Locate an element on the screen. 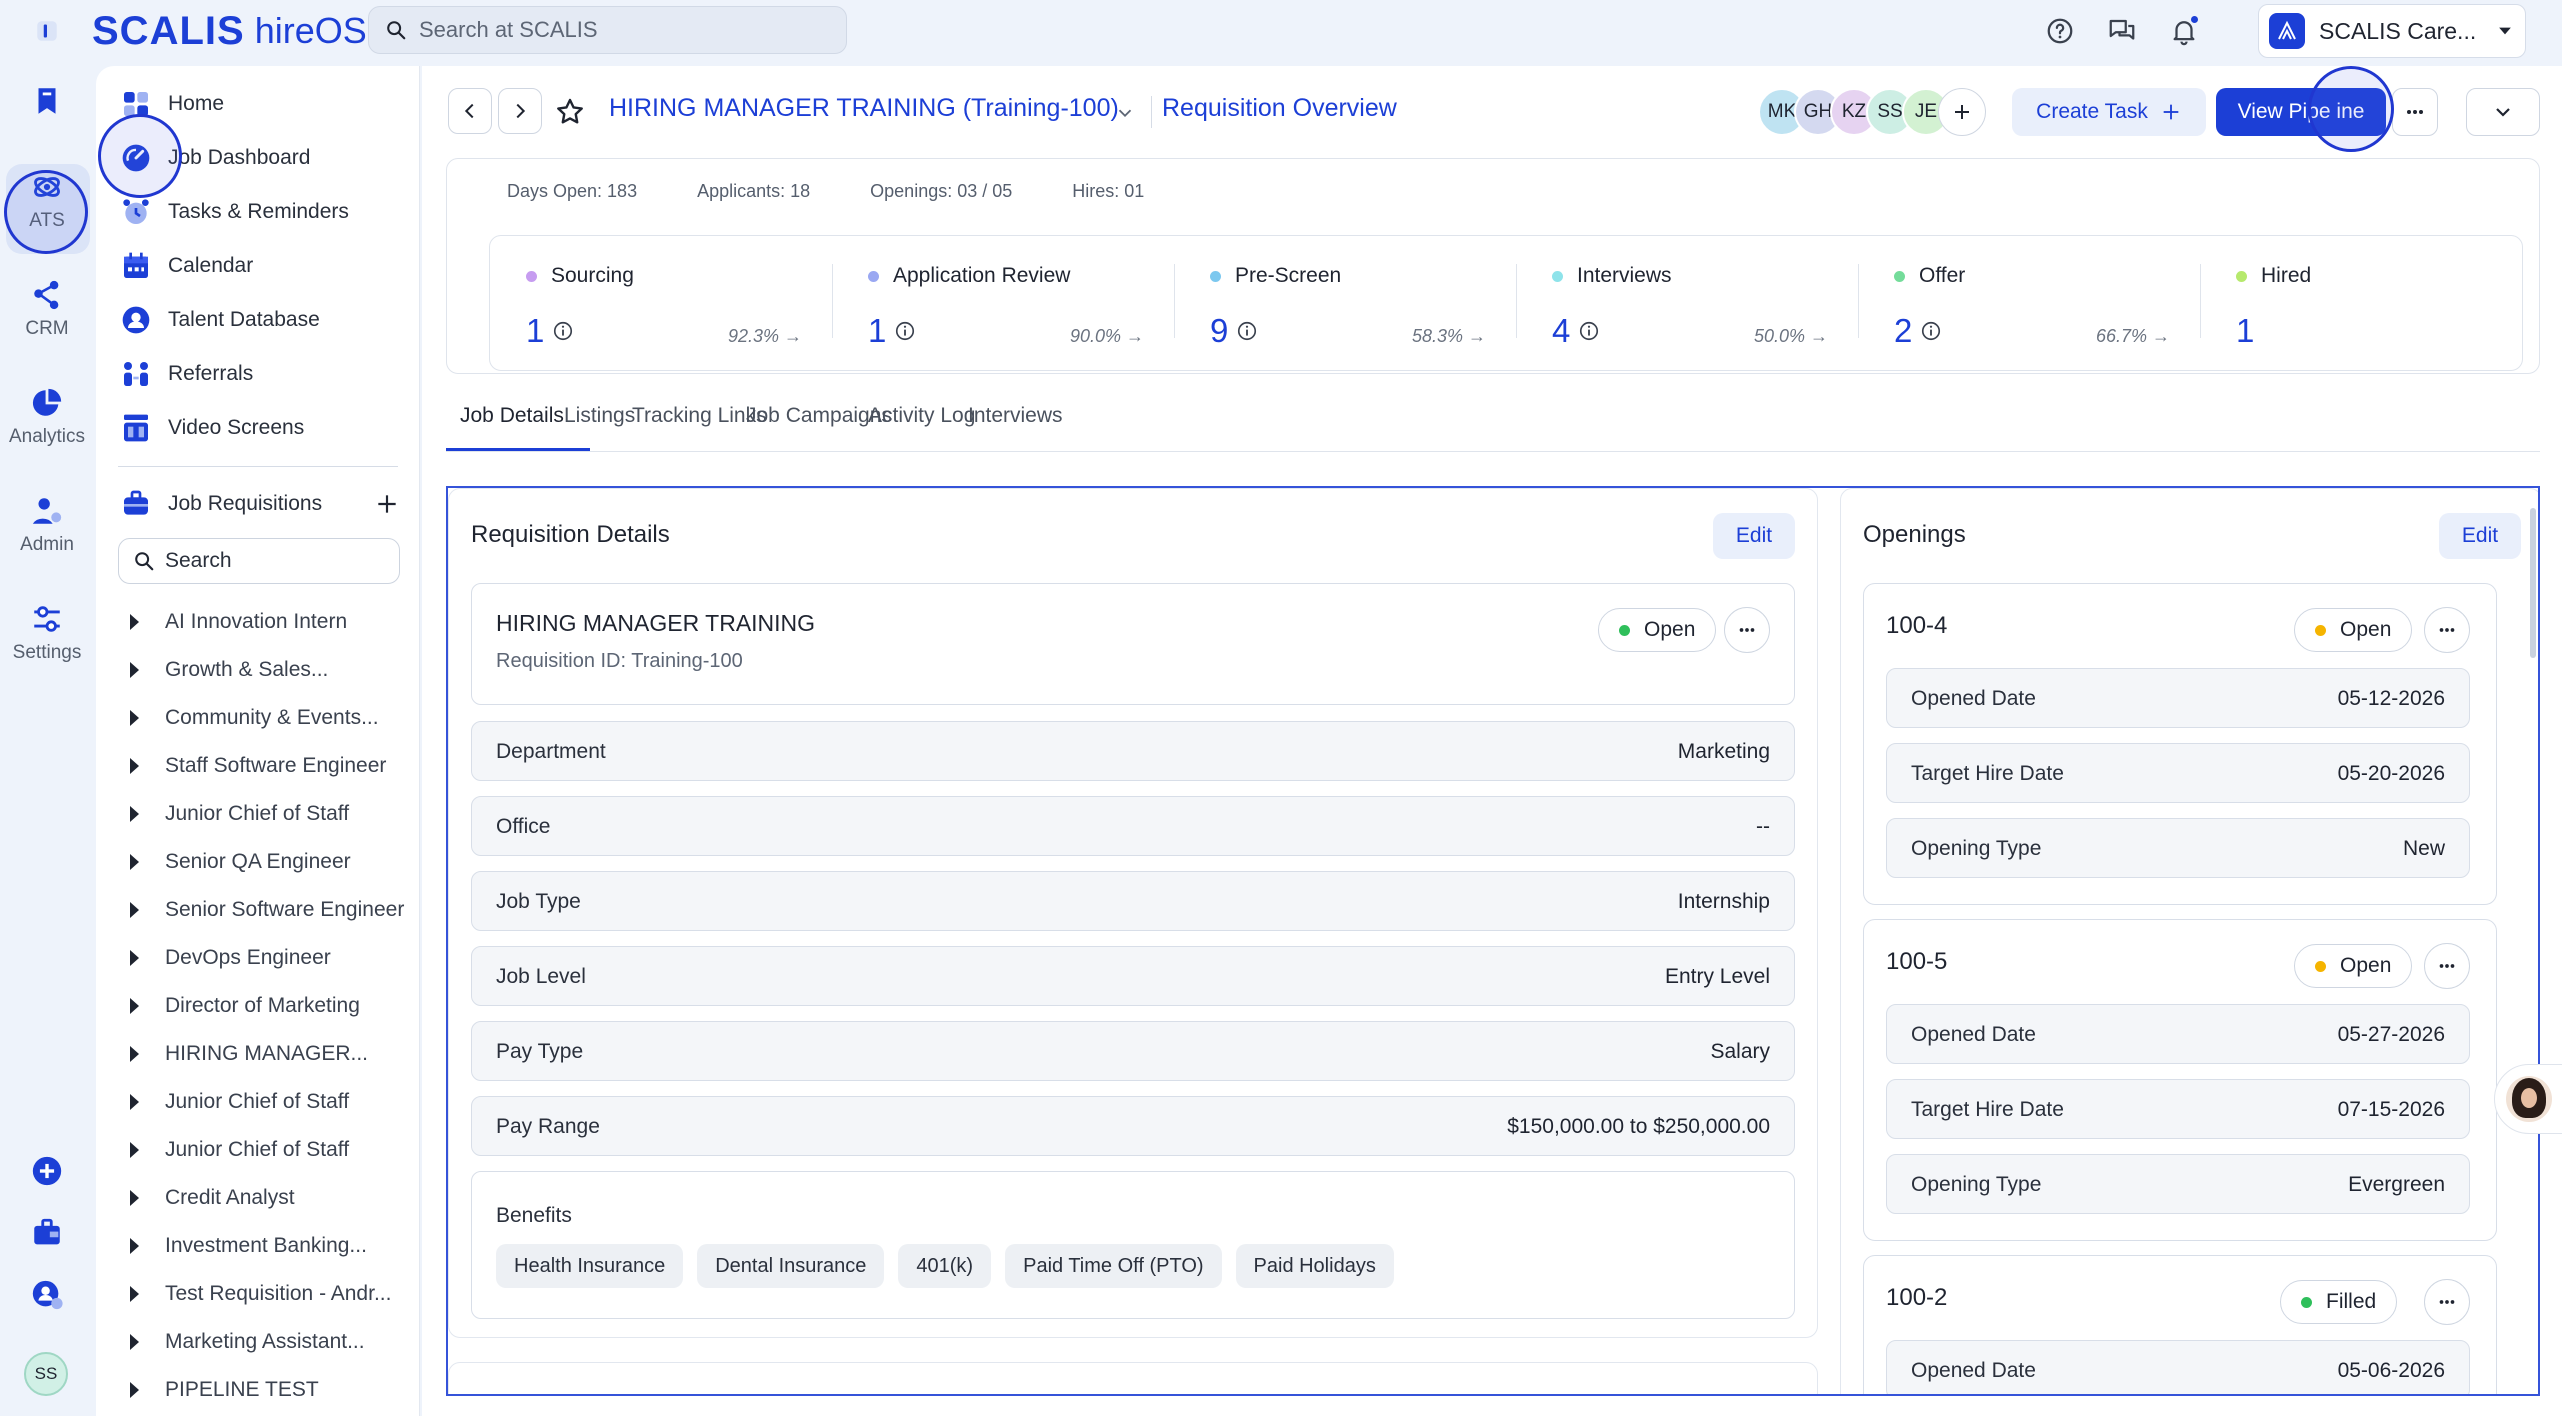 Image resolution: width=2562 pixels, height=1416 pixels. edit-openings-button: Edit is located at coordinates (2480, 536).